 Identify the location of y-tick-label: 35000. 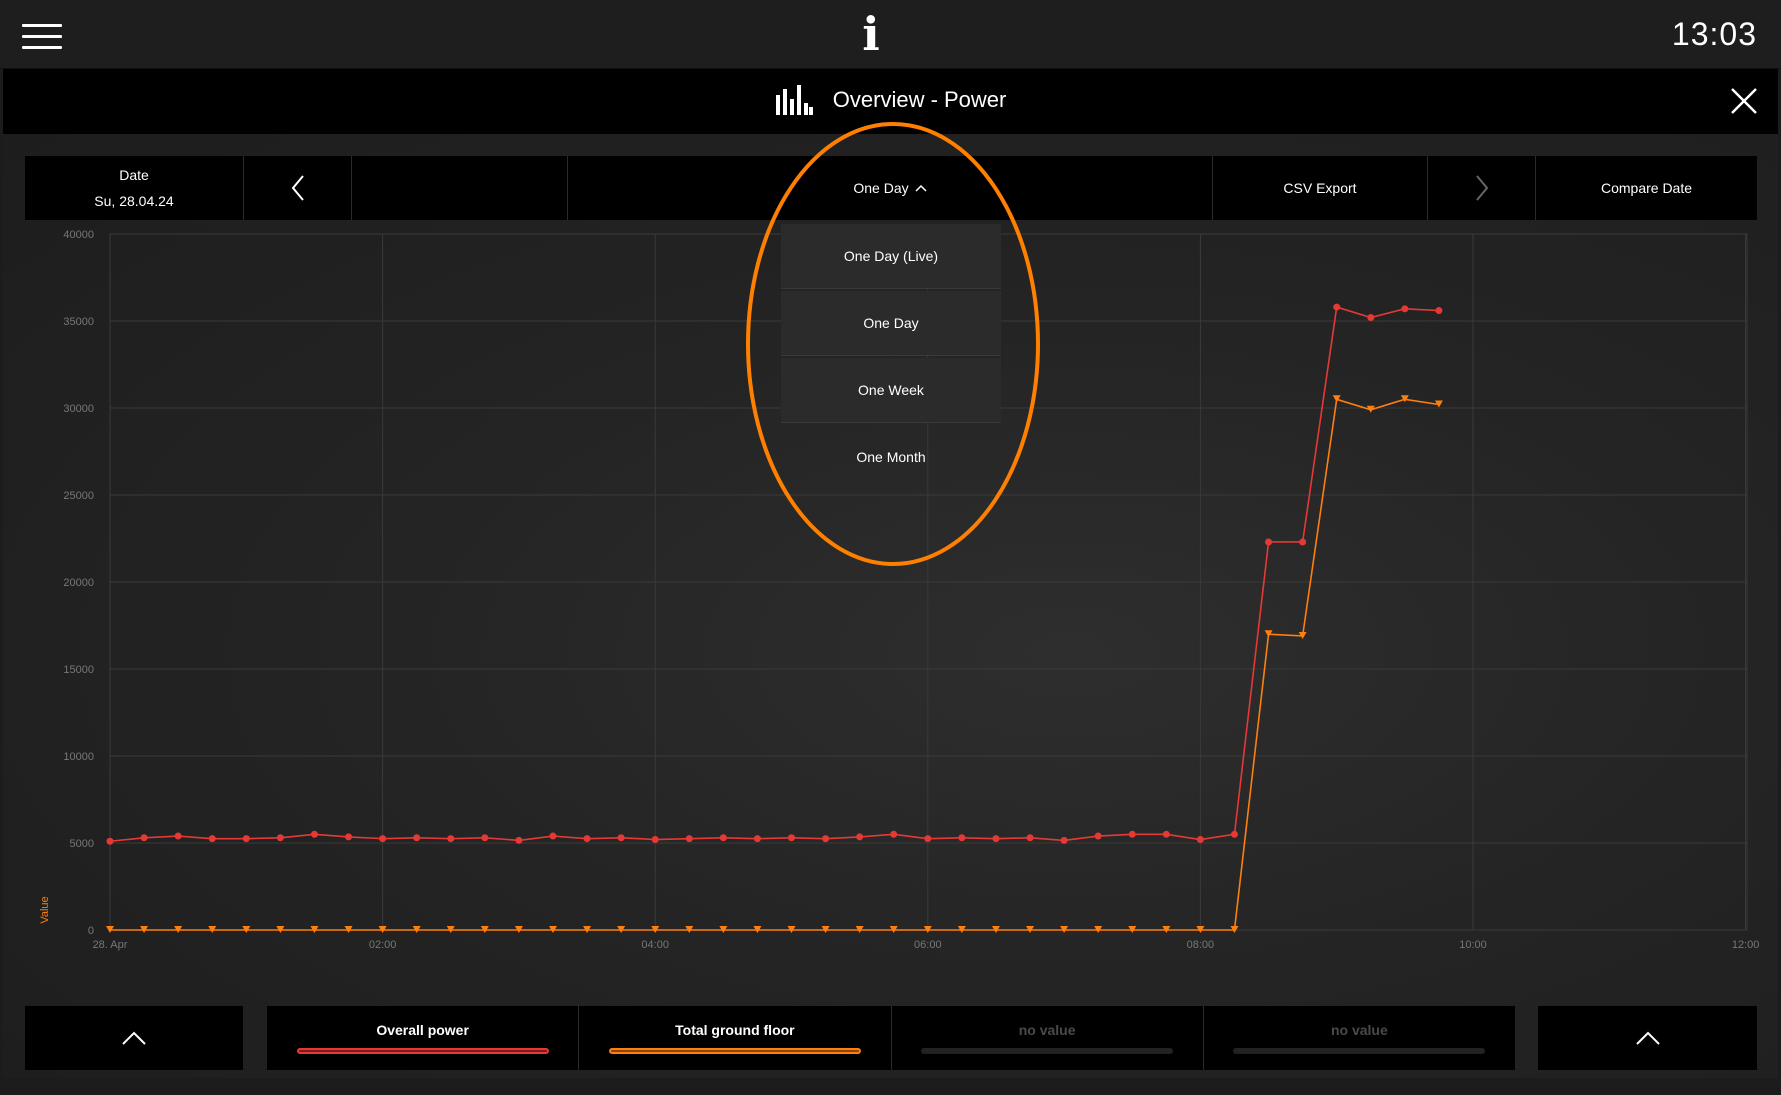
(78, 322).